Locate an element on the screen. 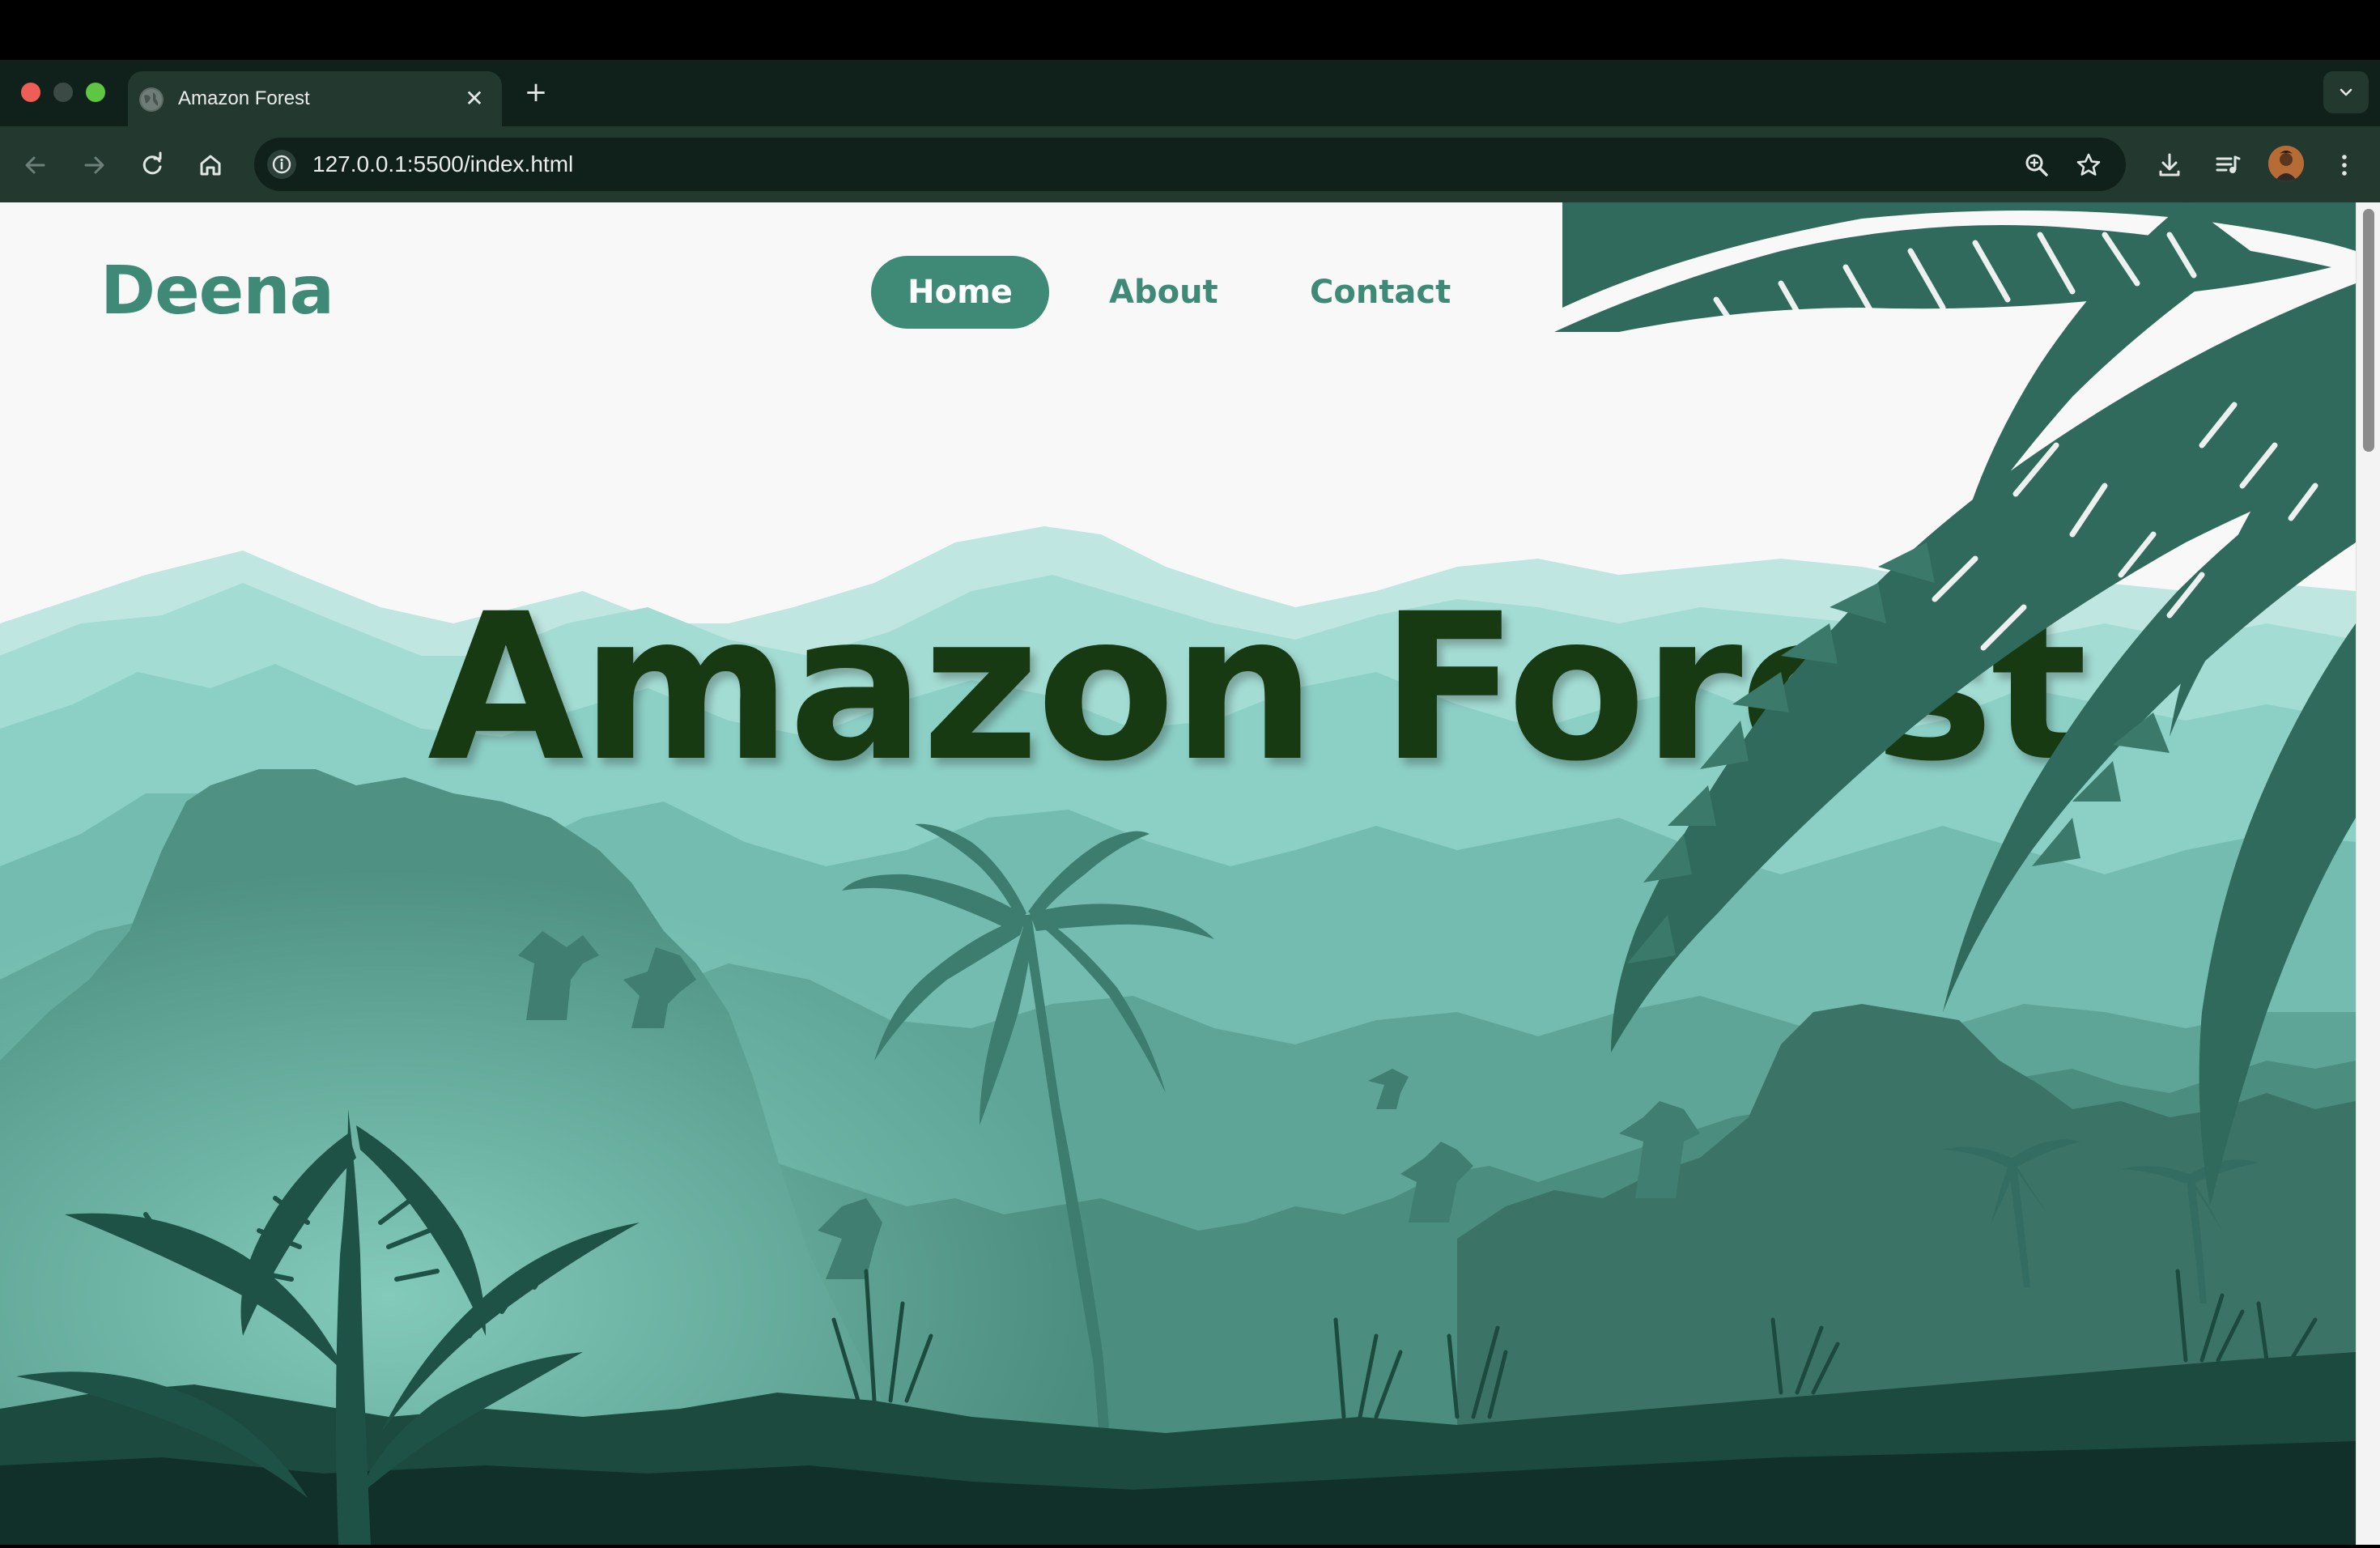  site-logo: Deena is located at coordinates (217, 291).